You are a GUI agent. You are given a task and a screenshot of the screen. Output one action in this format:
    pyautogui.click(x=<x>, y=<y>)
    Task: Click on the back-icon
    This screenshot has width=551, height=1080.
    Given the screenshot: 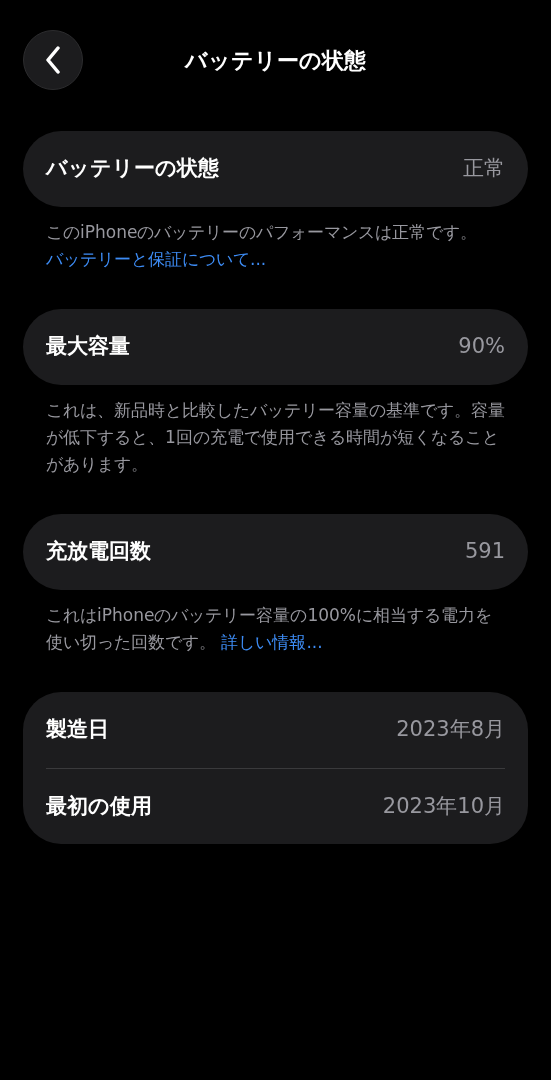 What is the action you would take?
    pyautogui.click(x=53, y=60)
    